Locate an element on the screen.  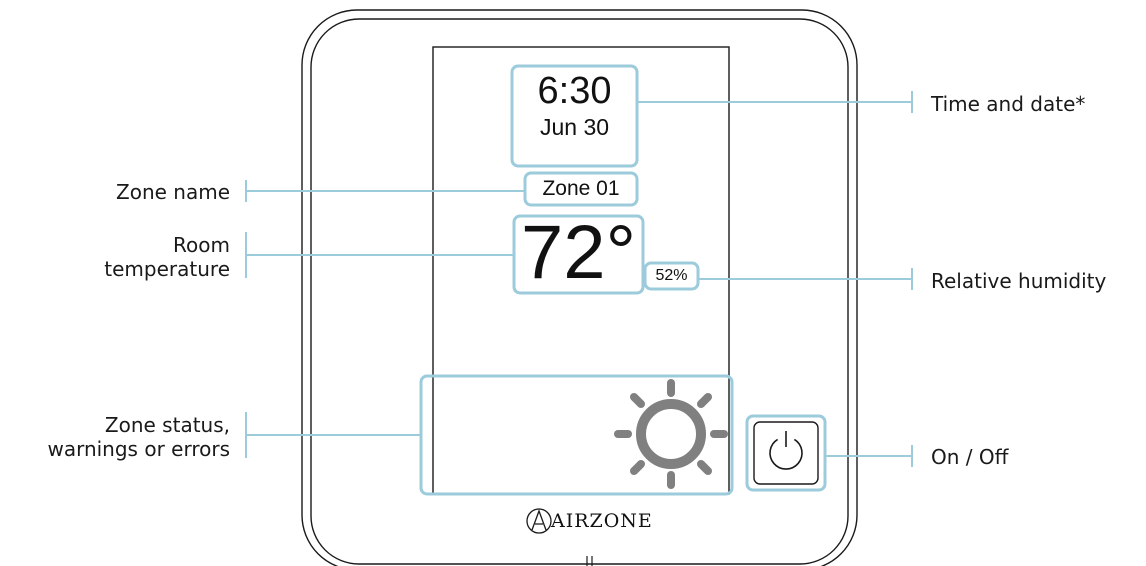
brand-logo: AIRZONE is located at coordinates (602, 521).